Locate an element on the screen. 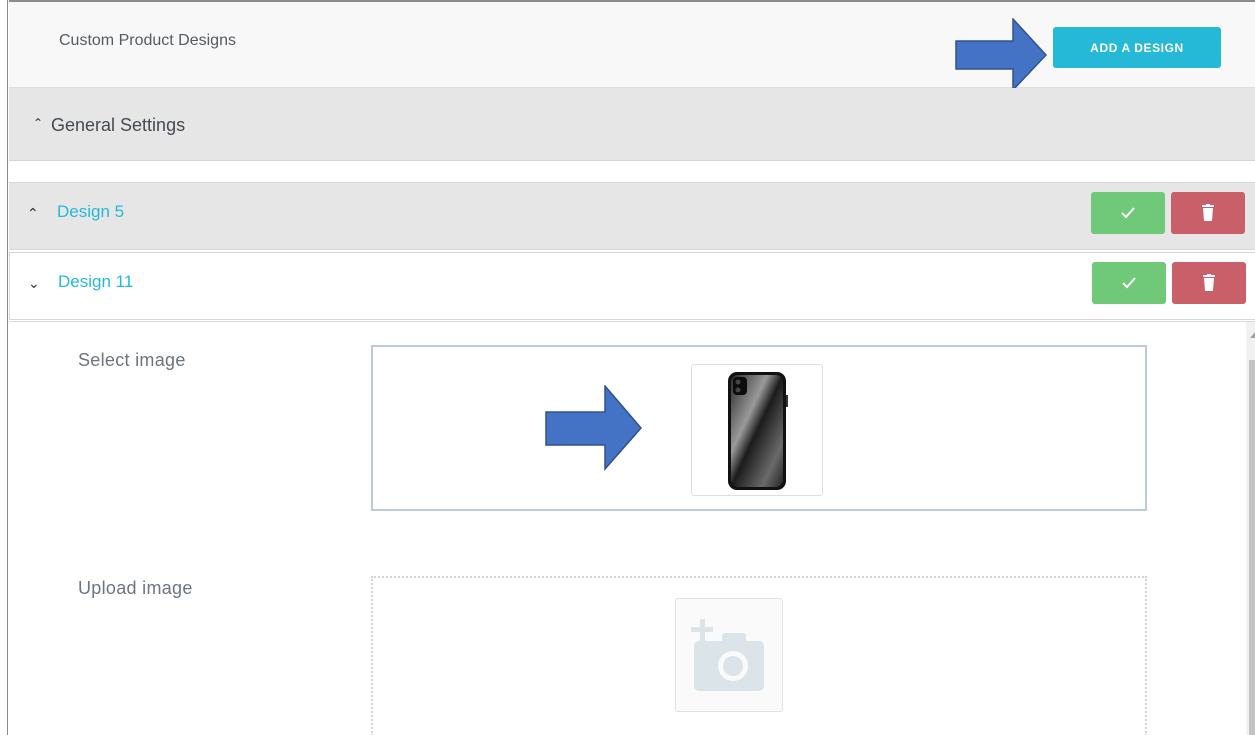 The image size is (1255, 735). window-edge is located at coordinates (4, 367).